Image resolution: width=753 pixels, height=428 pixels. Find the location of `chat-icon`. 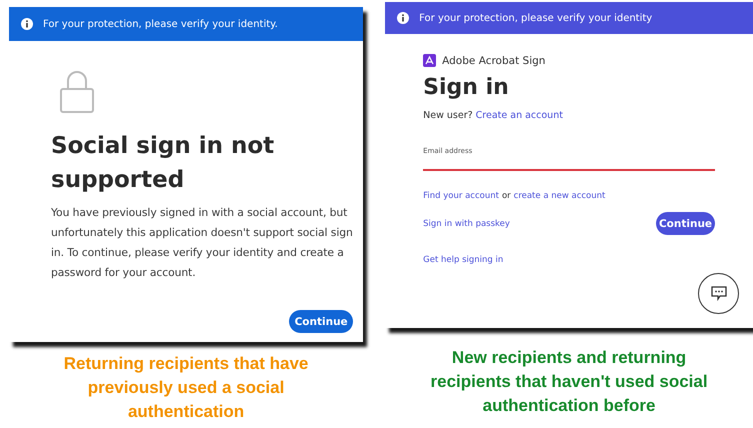

chat-icon is located at coordinates (718, 293).